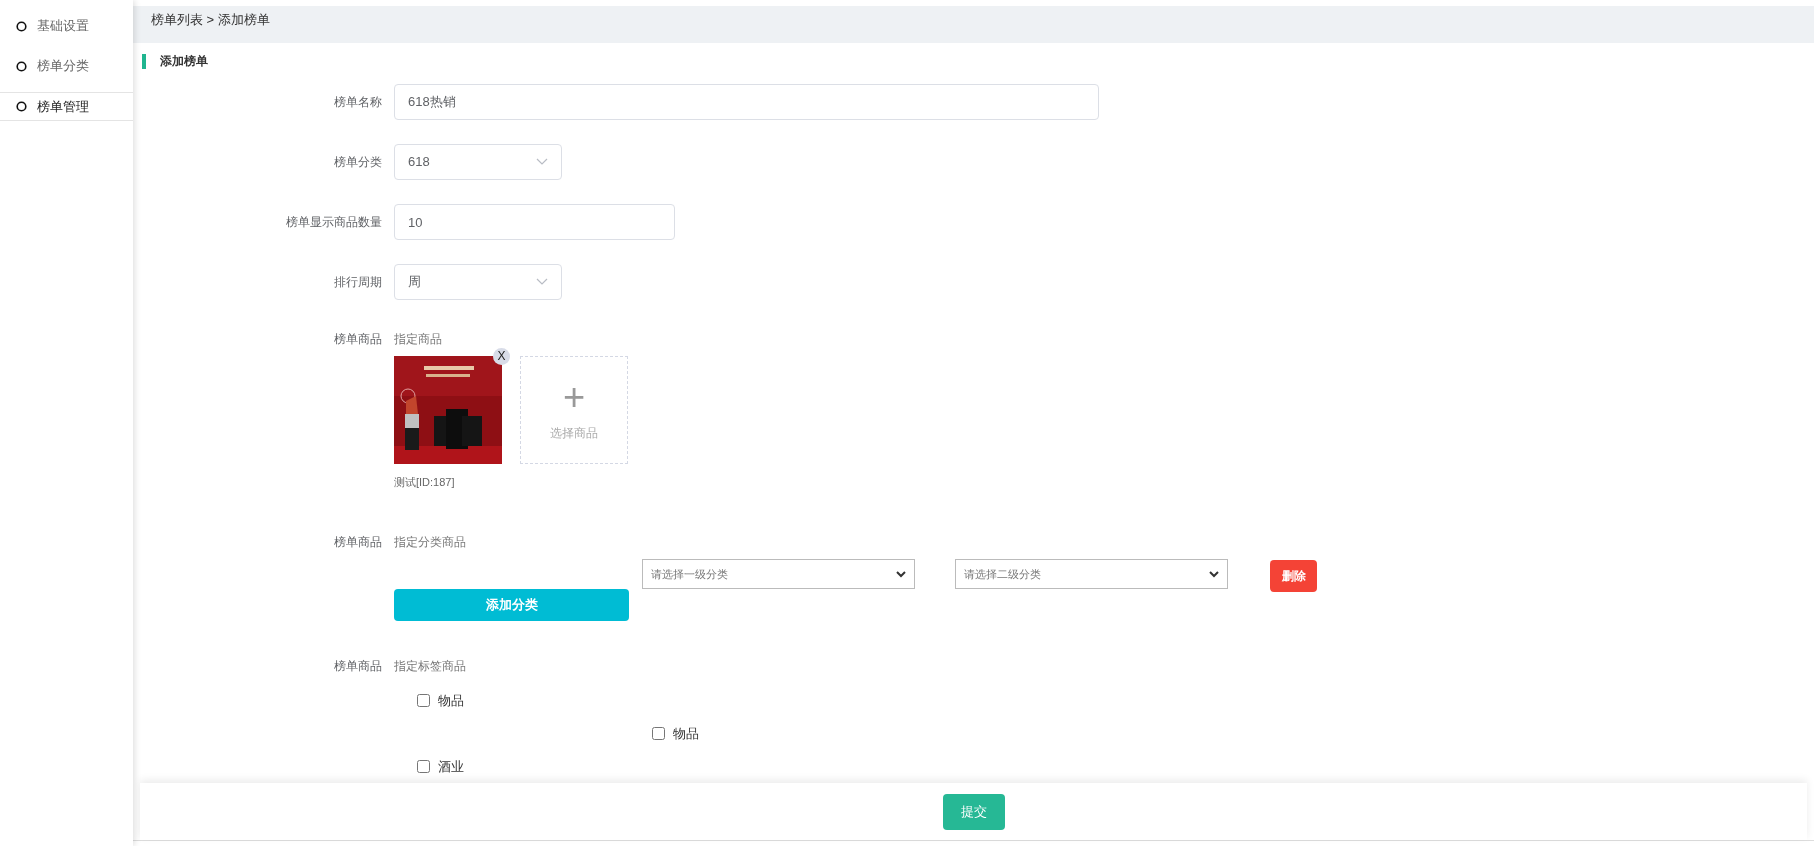  What do you see at coordinates (778, 574) in the screenshot?
I see `select-field: 请选择一级分类` at bounding box center [778, 574].